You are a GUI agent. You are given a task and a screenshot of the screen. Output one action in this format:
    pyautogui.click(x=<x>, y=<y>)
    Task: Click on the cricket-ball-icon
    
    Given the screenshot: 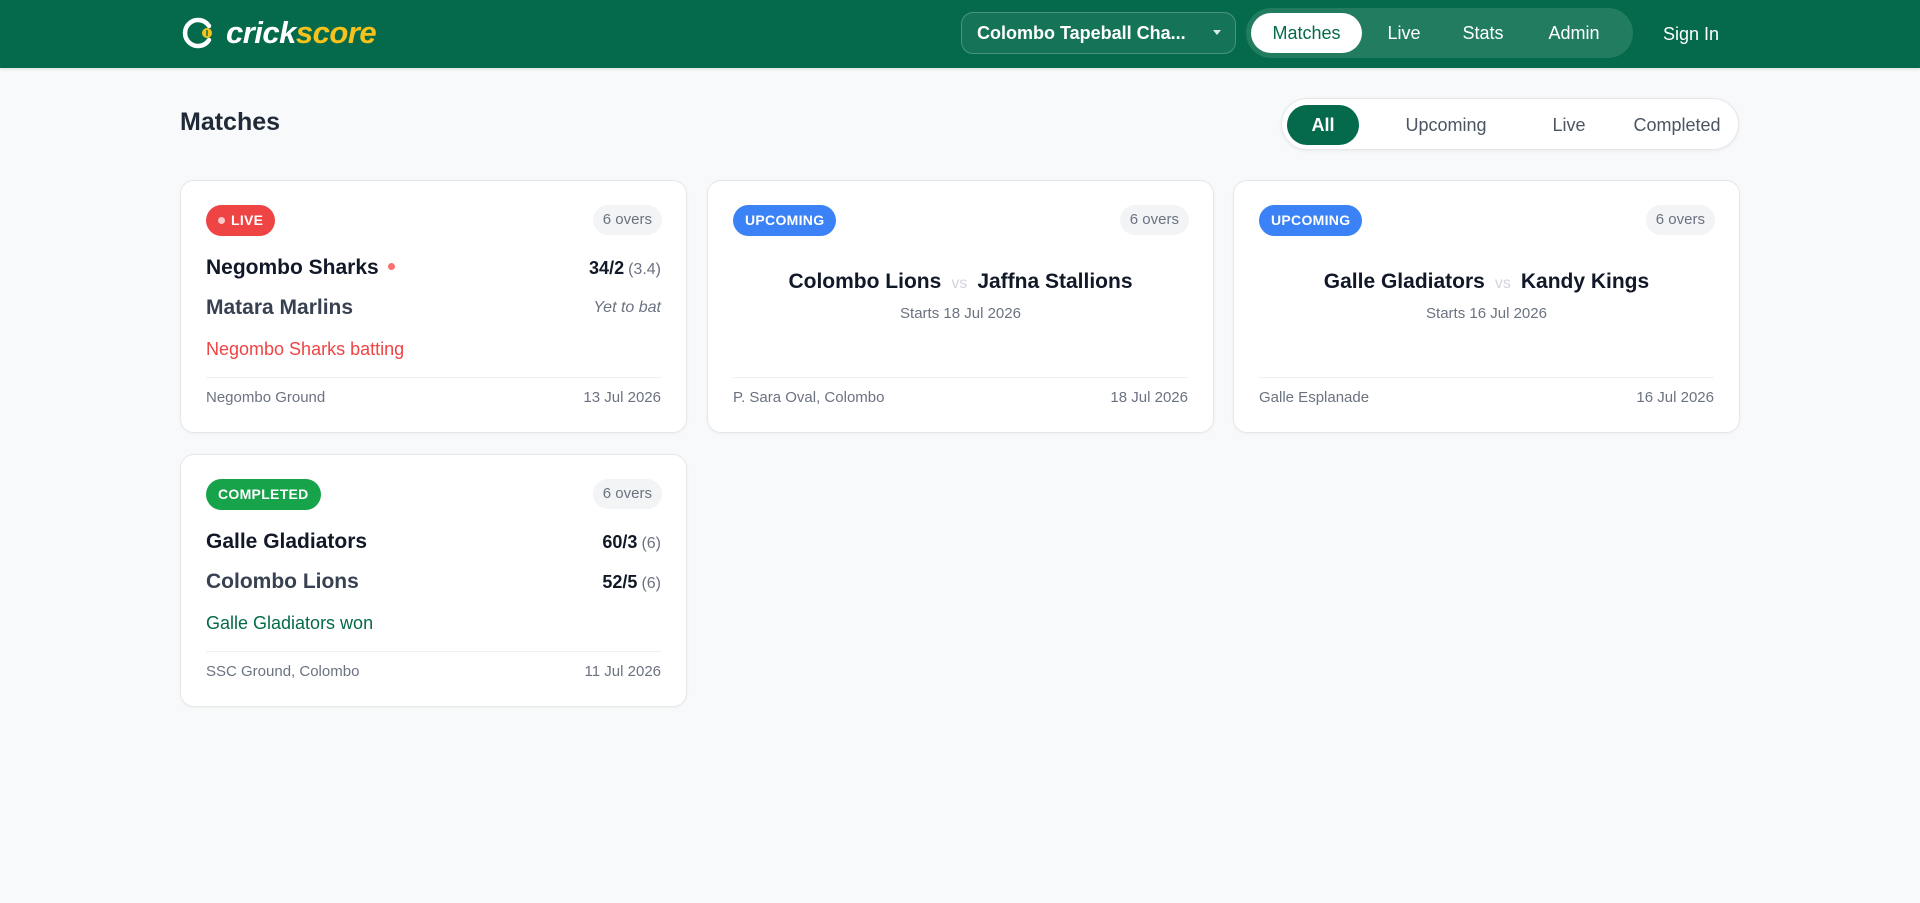 What is the action you would take?
    pyautogui.click(x=198, y=33)
    